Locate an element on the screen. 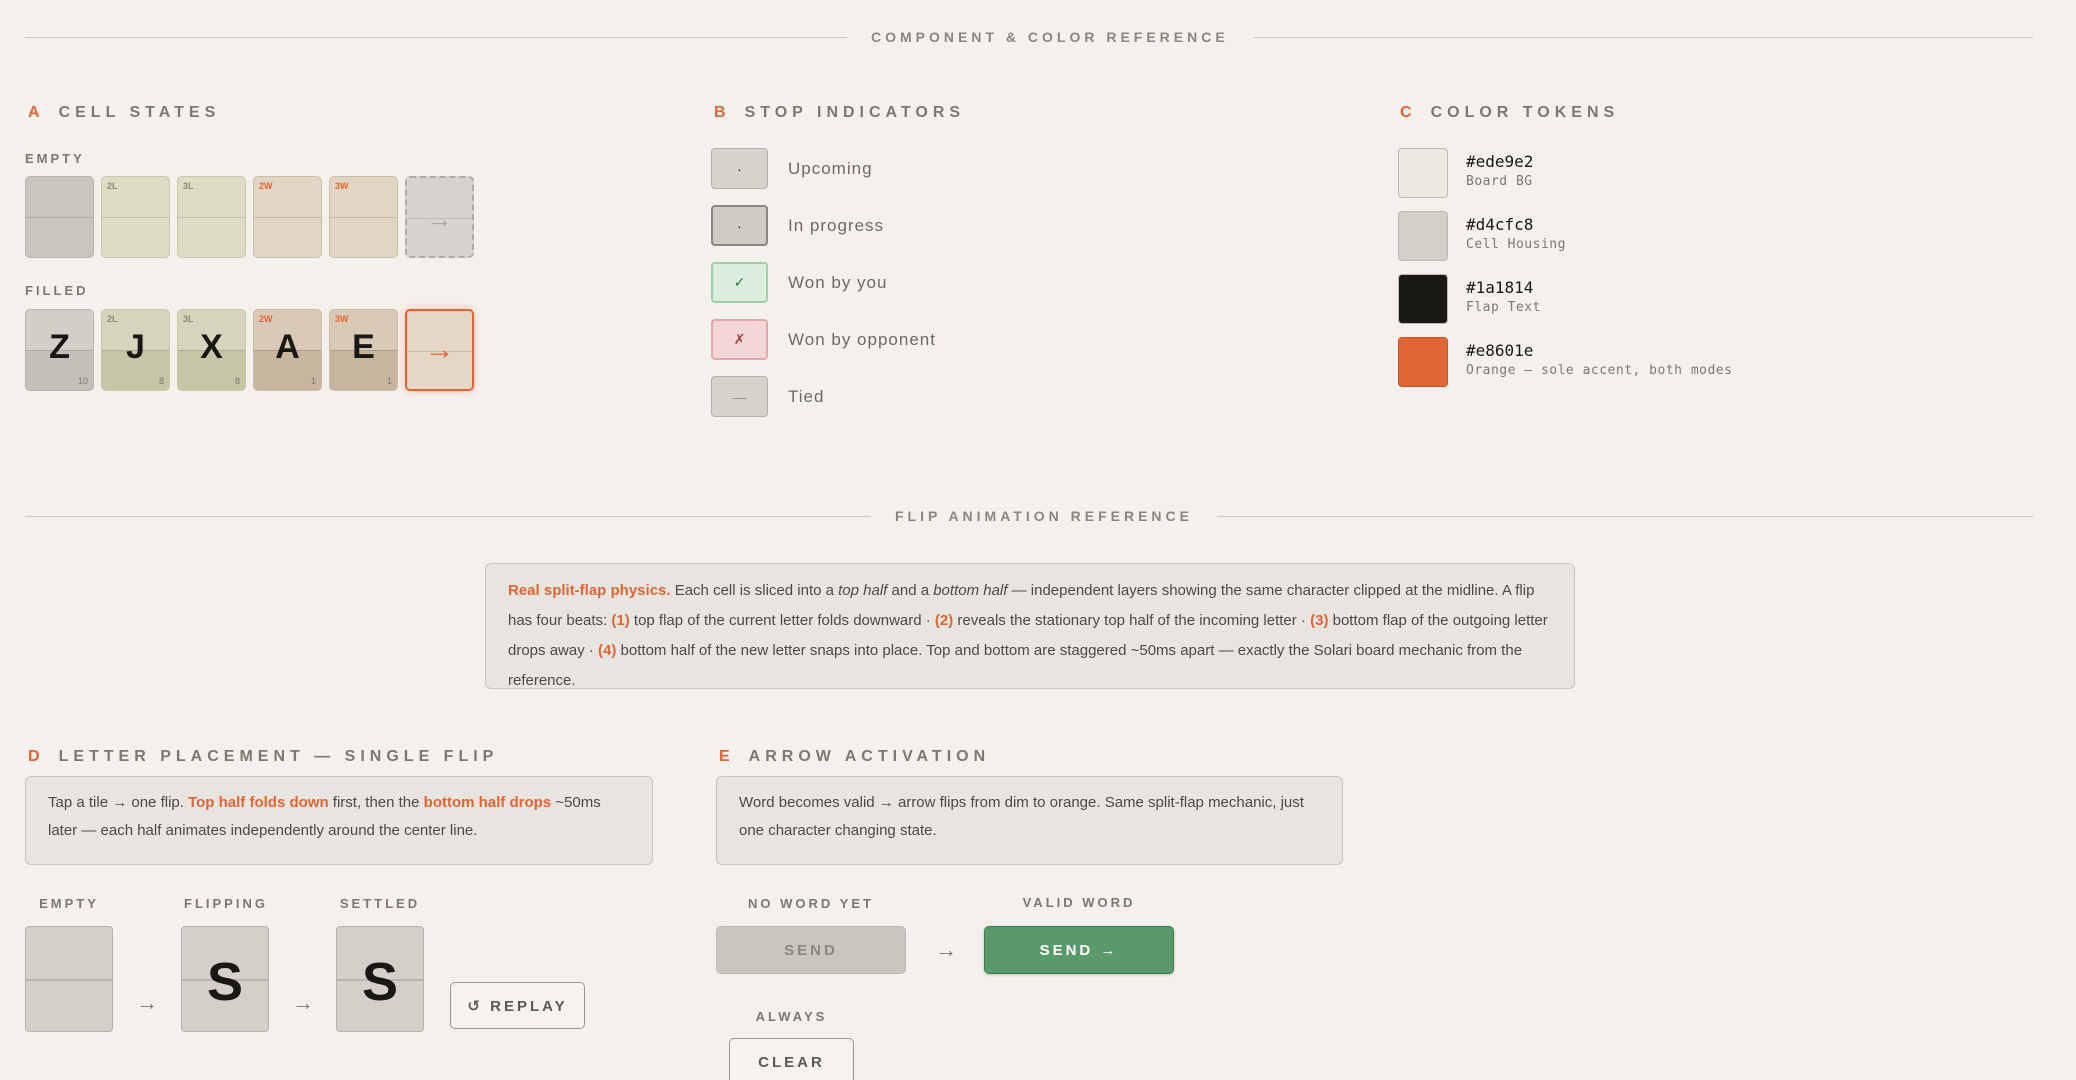 The width and height of the screenshot is (2076, 1080). demo-label-flipping: FLIPPING is located at coordinates (226, 903).